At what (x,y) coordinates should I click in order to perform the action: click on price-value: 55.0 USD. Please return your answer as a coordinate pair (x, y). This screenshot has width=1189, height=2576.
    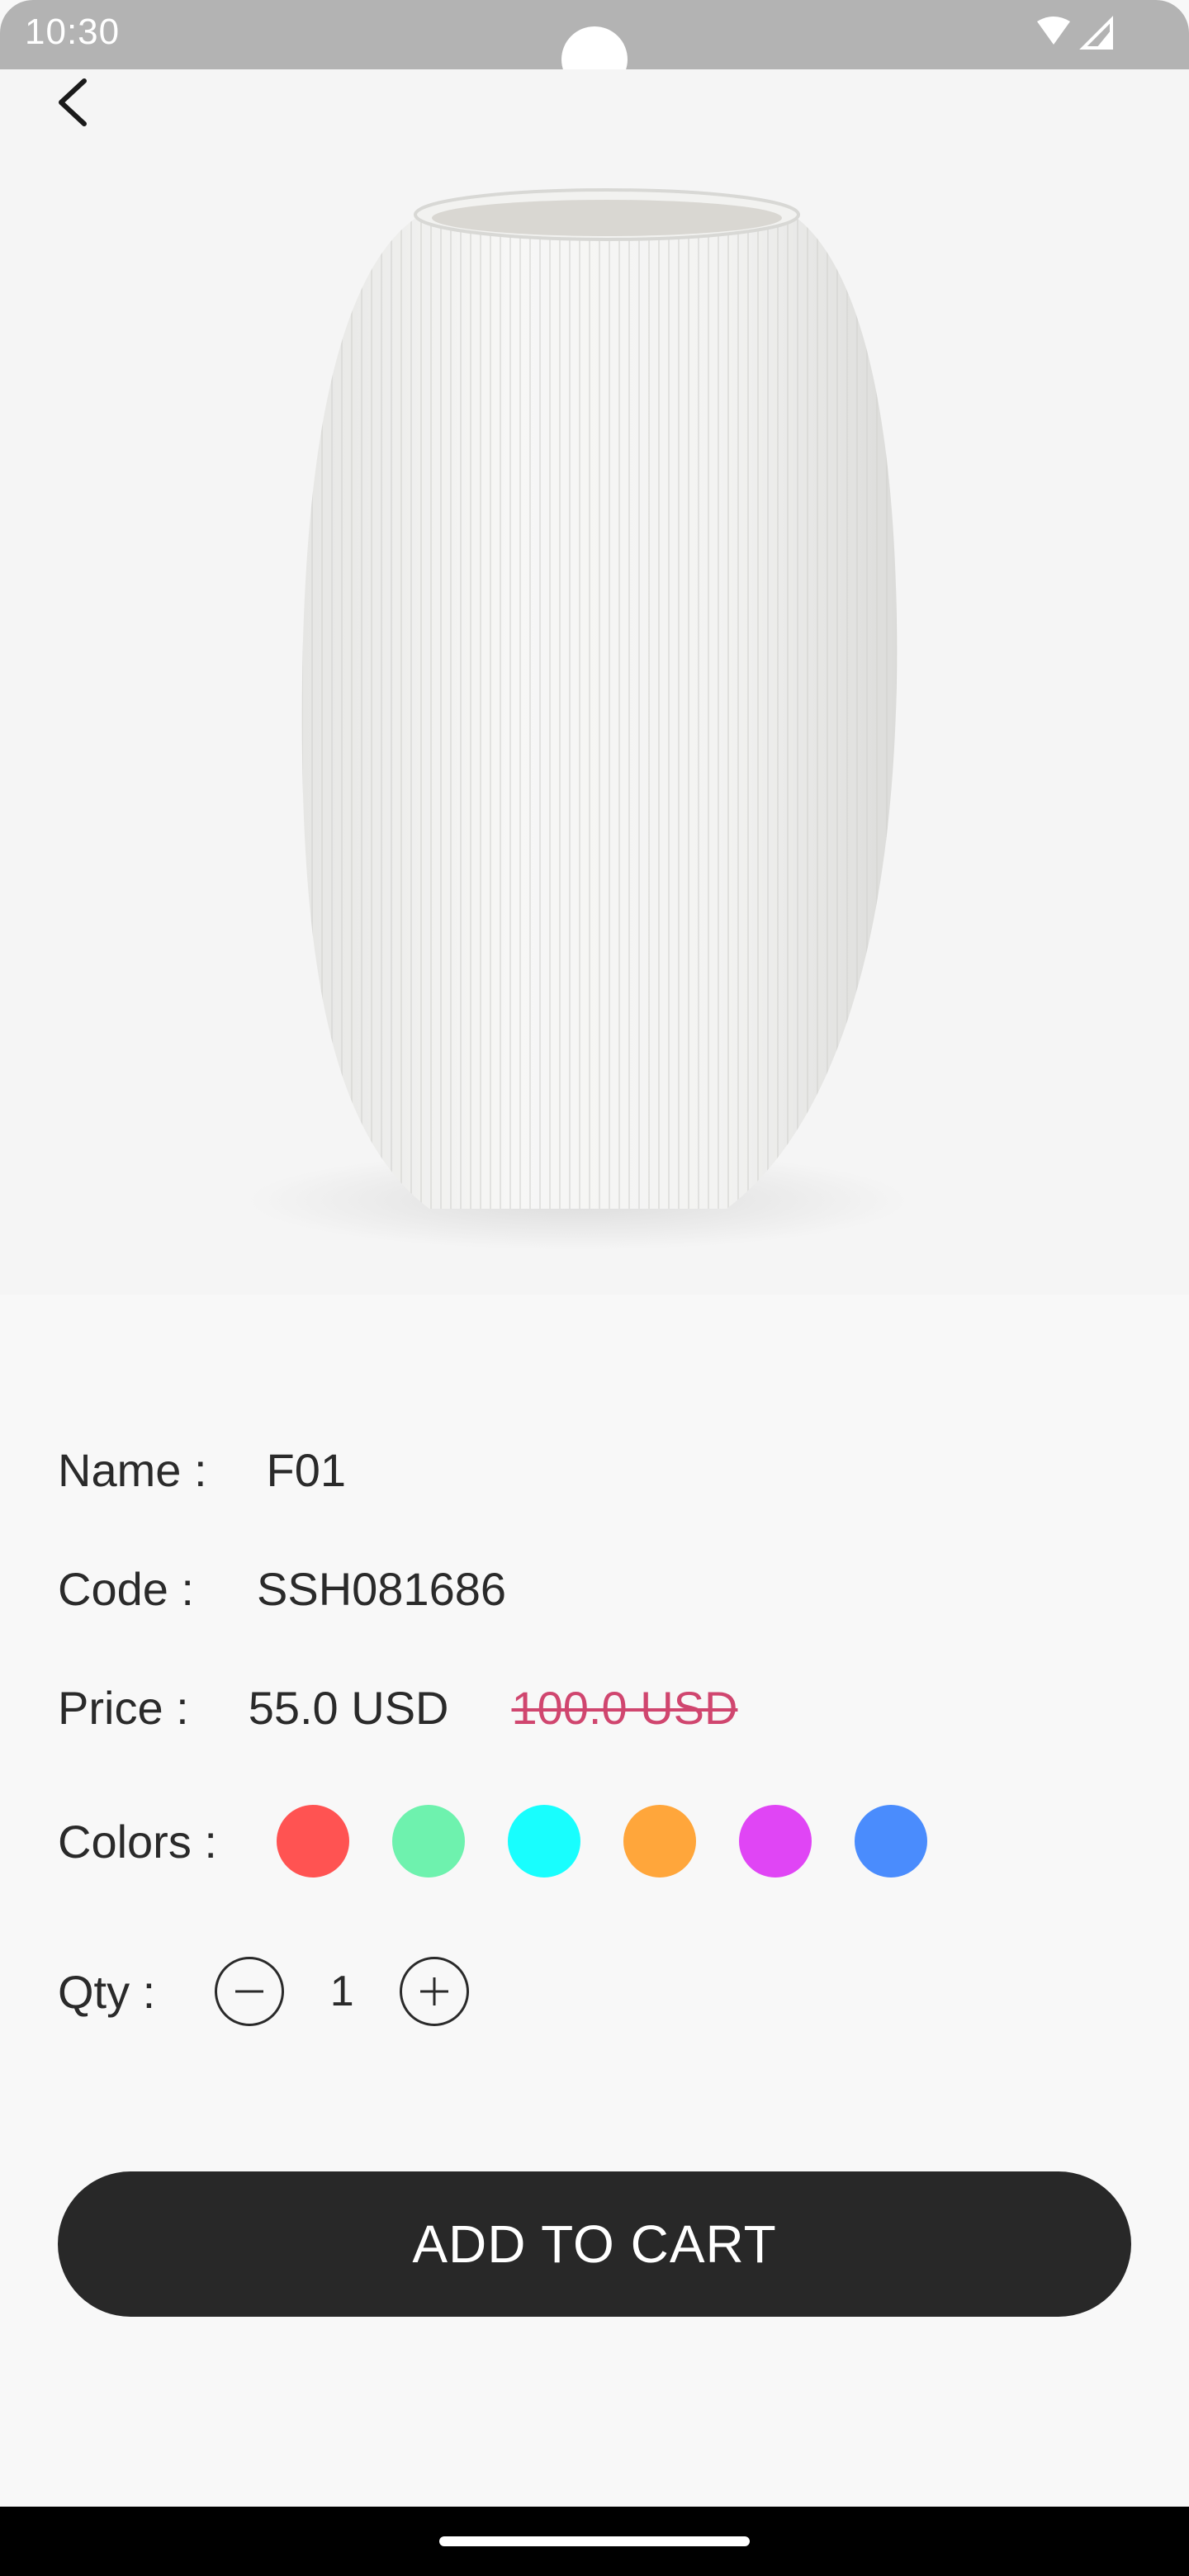
    Looking at the image, I should click on (348, 1707).